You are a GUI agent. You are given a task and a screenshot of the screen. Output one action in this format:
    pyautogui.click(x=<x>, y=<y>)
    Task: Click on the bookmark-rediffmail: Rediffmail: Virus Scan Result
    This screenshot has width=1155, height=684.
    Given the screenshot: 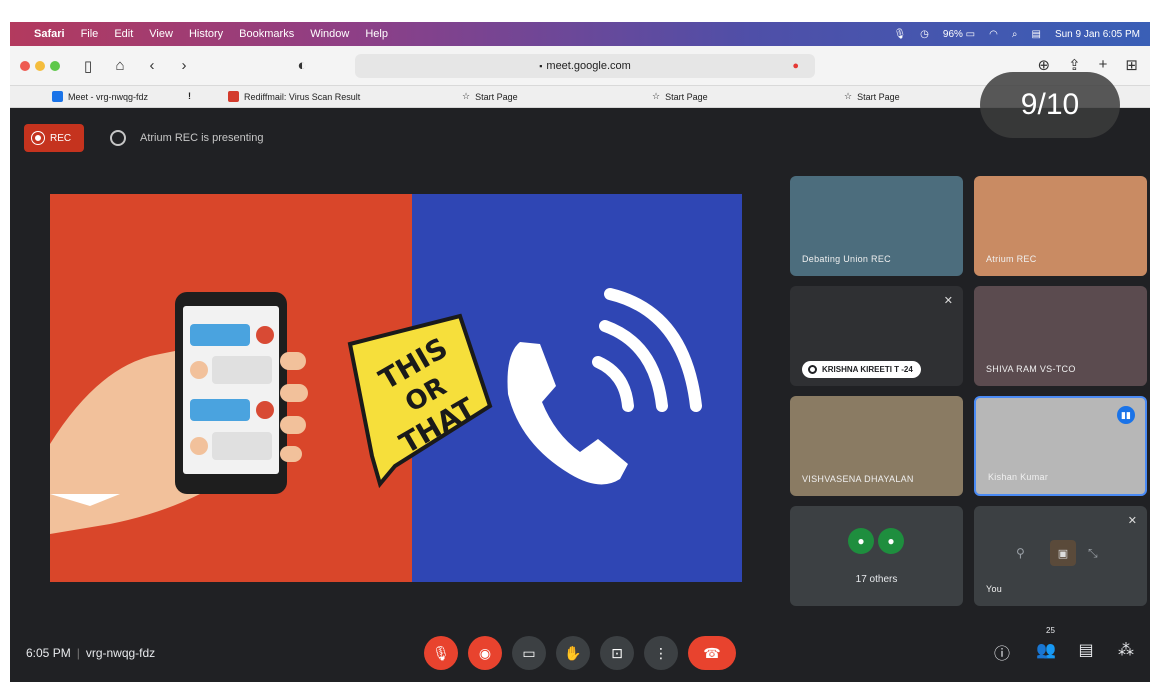 What is the action you would take?
    pyautogui.click(x=294, y=96)
    